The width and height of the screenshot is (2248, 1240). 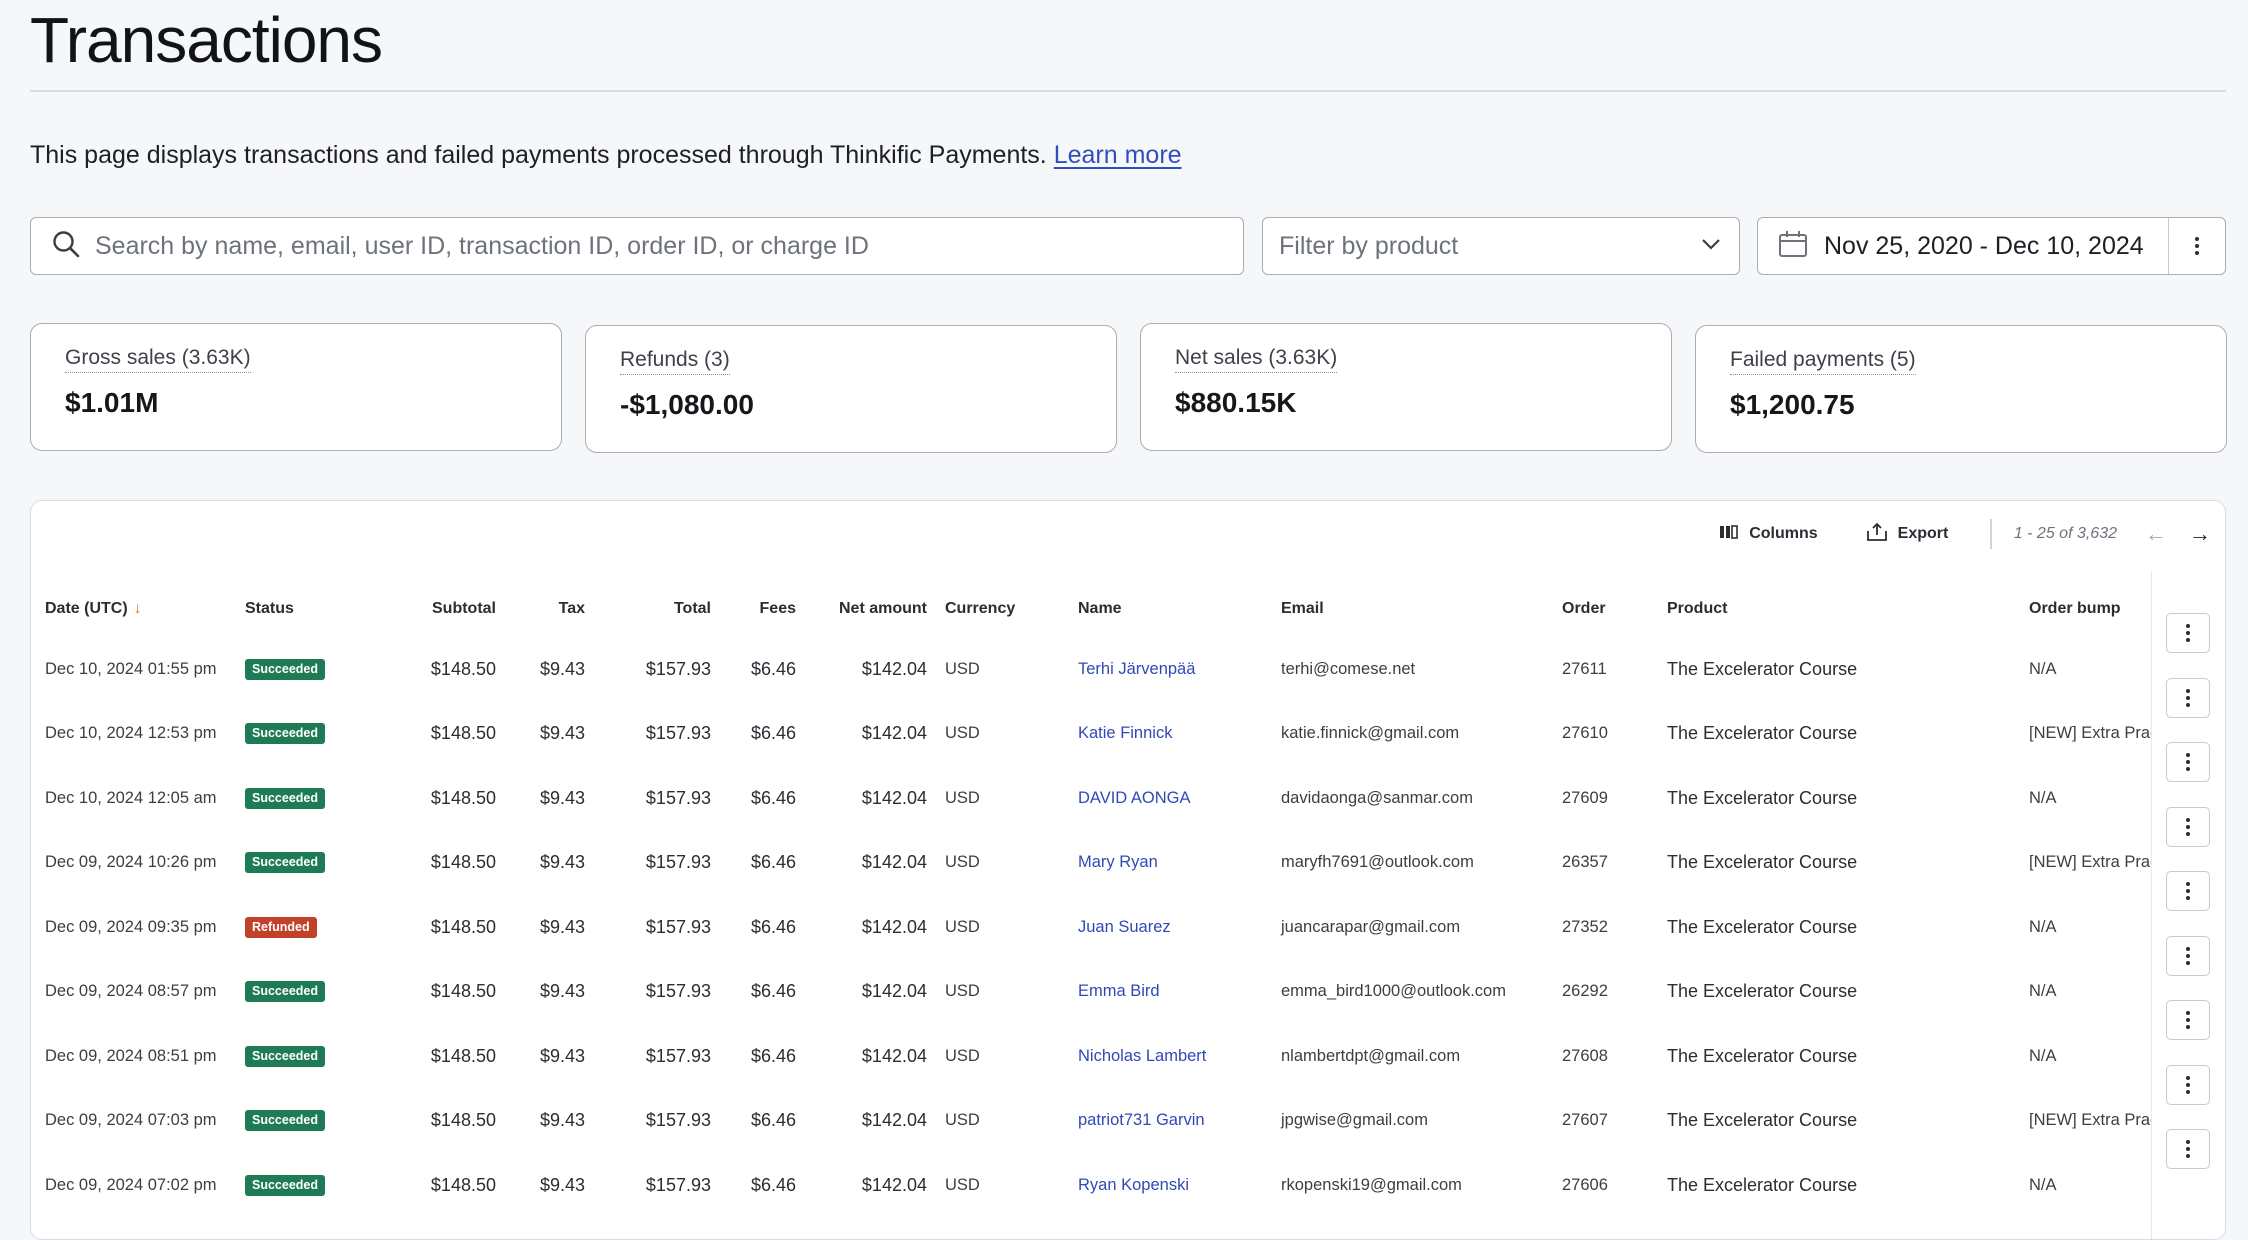 I want to click on prev-page-arrow-icon: ←, so click(x=2156, y=534).